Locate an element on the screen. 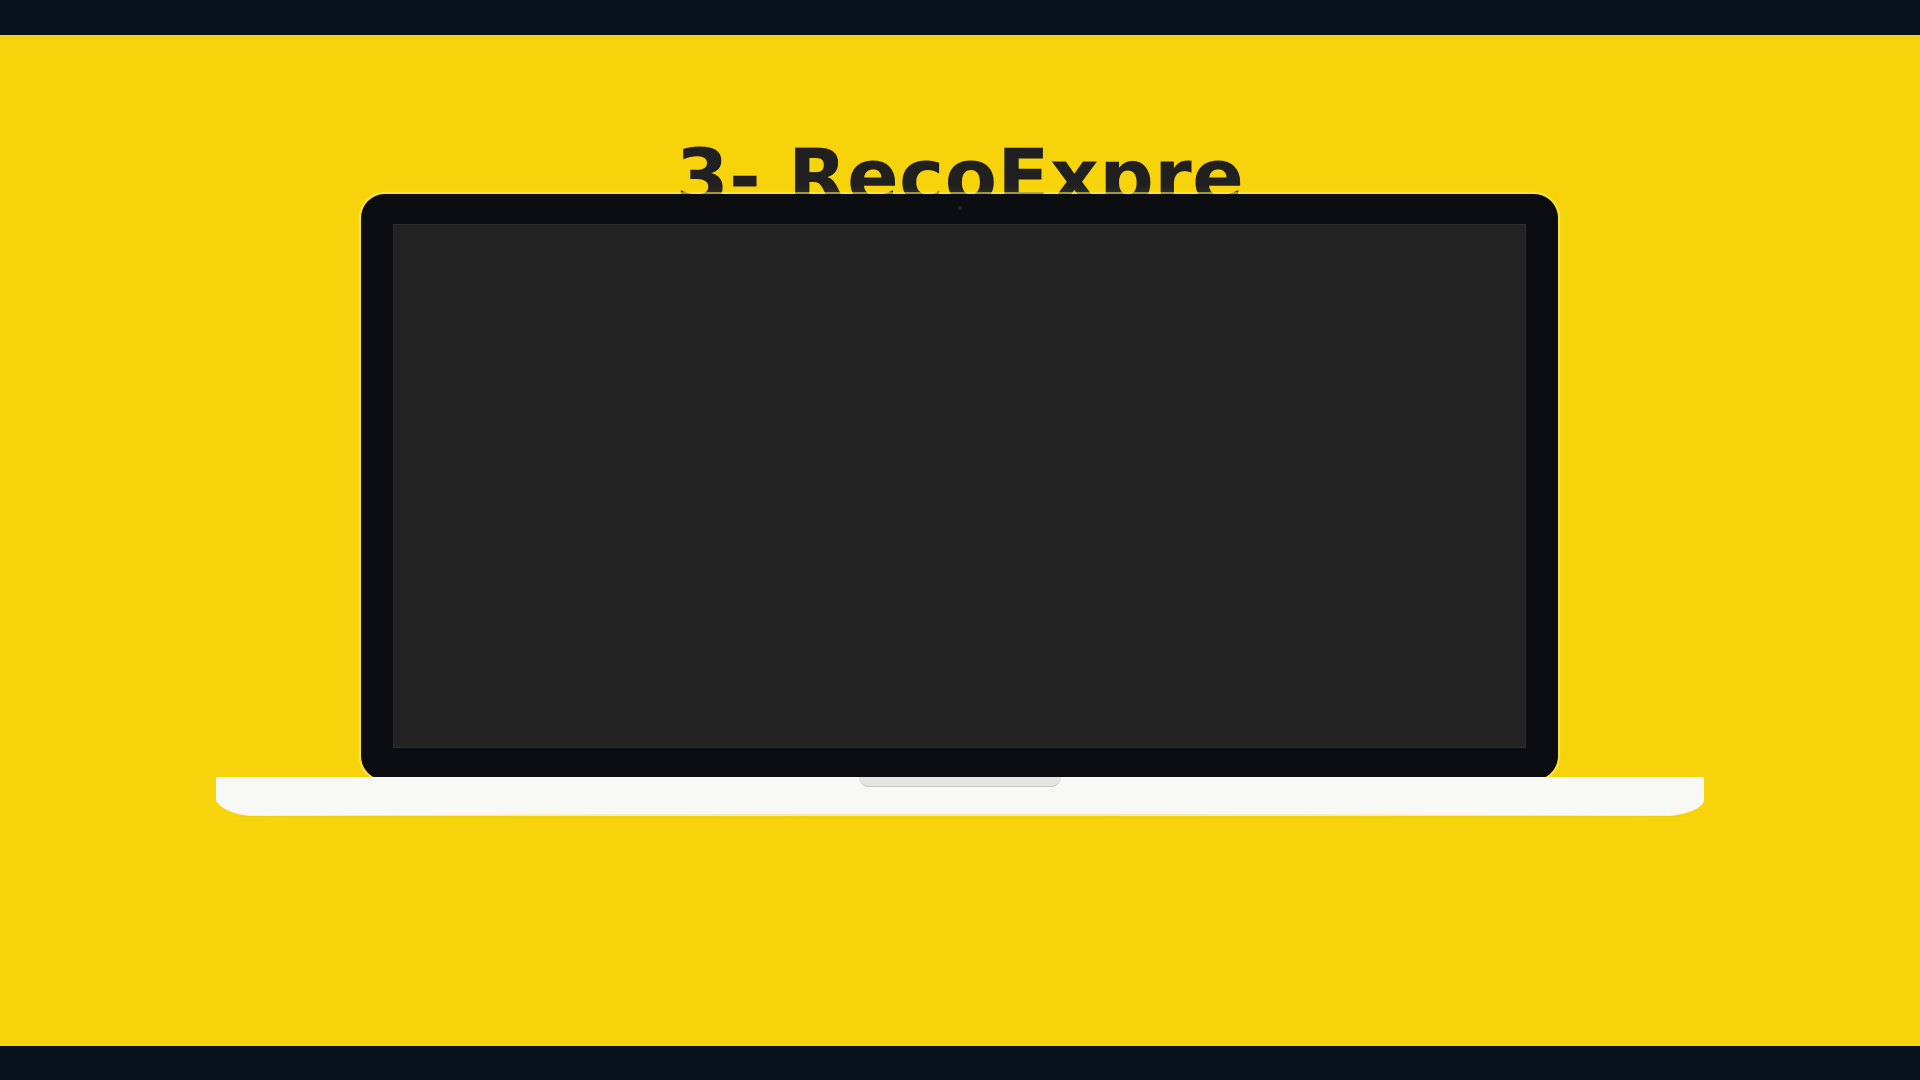  laptop-base-shadow is located at coordinates (960, 816).